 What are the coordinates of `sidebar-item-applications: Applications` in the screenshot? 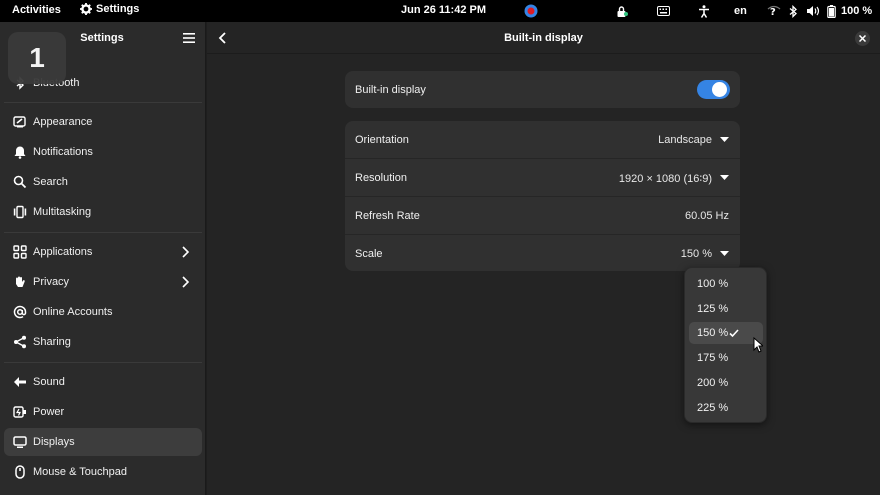 It's located at (103, 252).